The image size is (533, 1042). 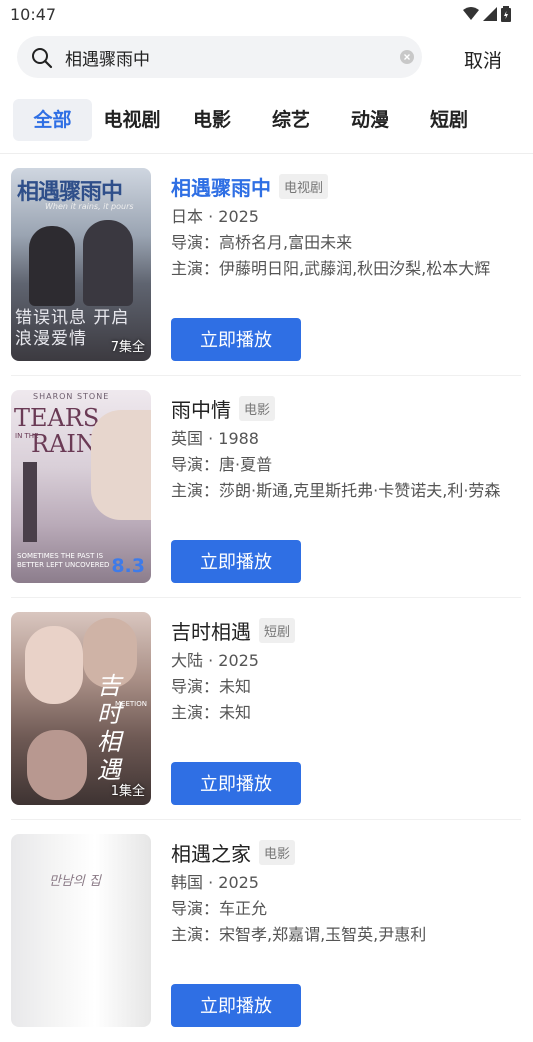 I want to click on tab-short-drama: 短剧, so click(x=449, y=120).